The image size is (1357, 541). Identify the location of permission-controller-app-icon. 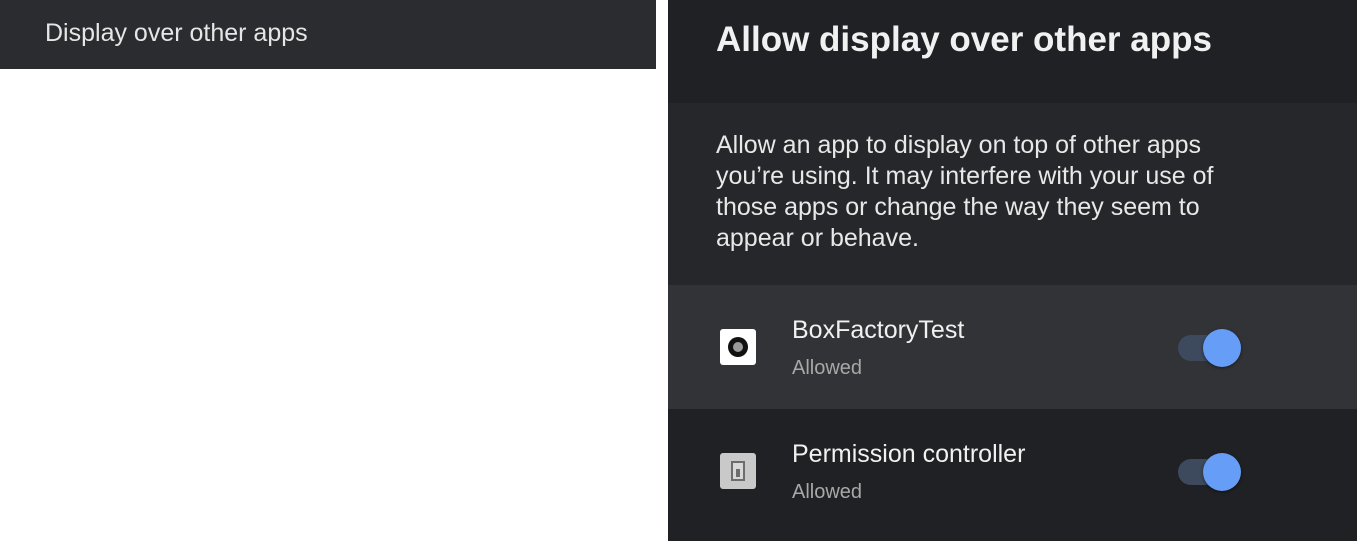
(738, 471).